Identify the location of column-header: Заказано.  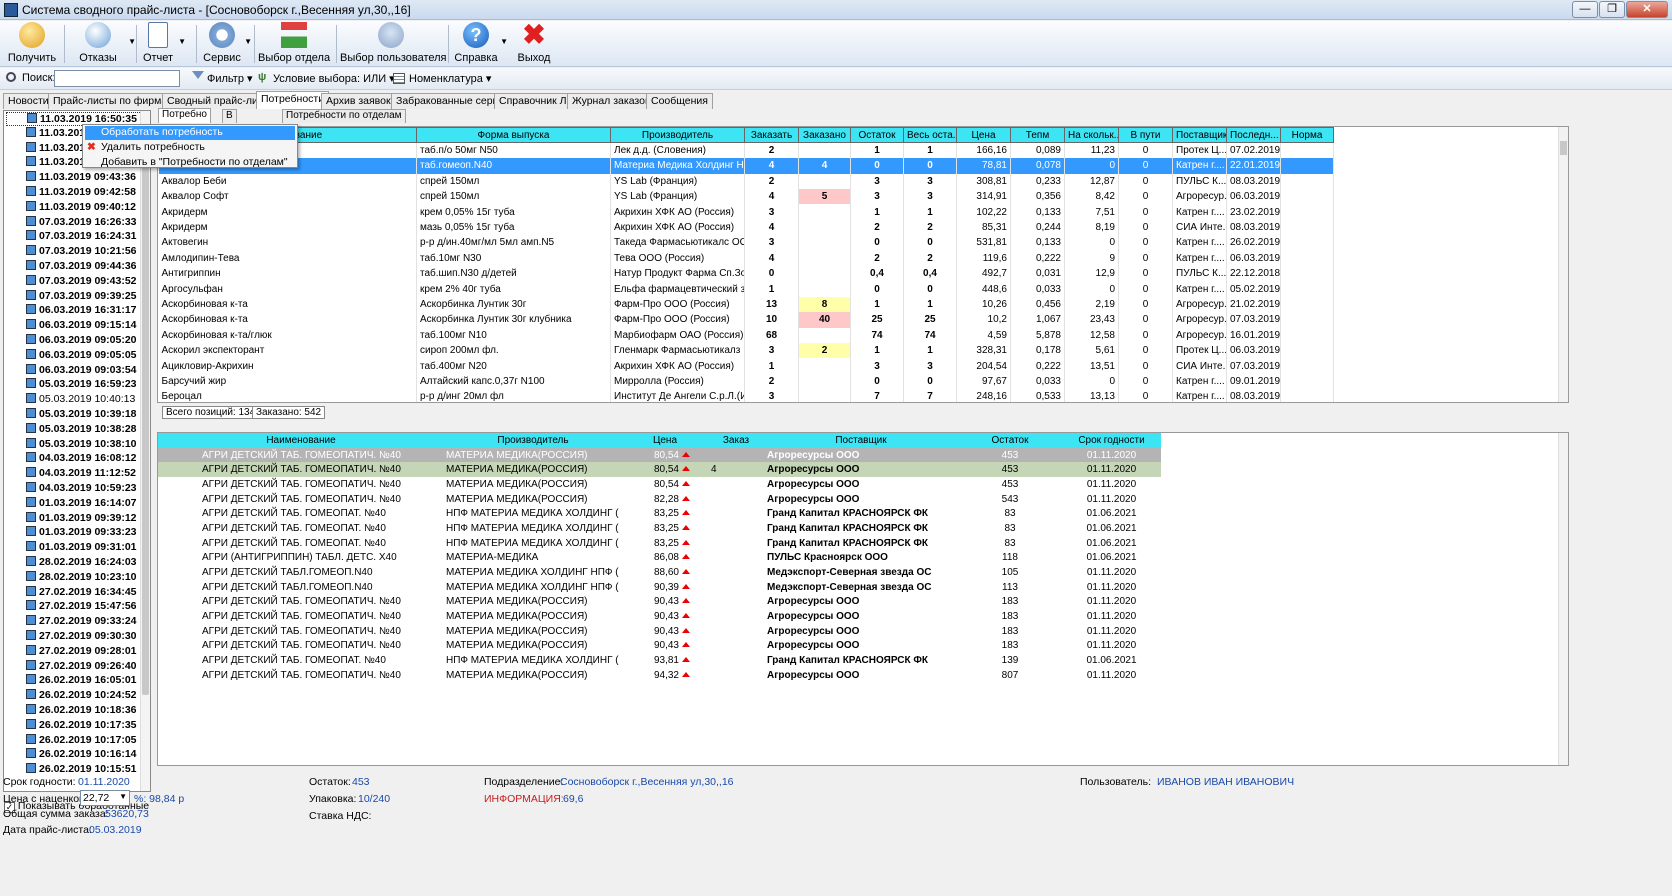
(824, 135).